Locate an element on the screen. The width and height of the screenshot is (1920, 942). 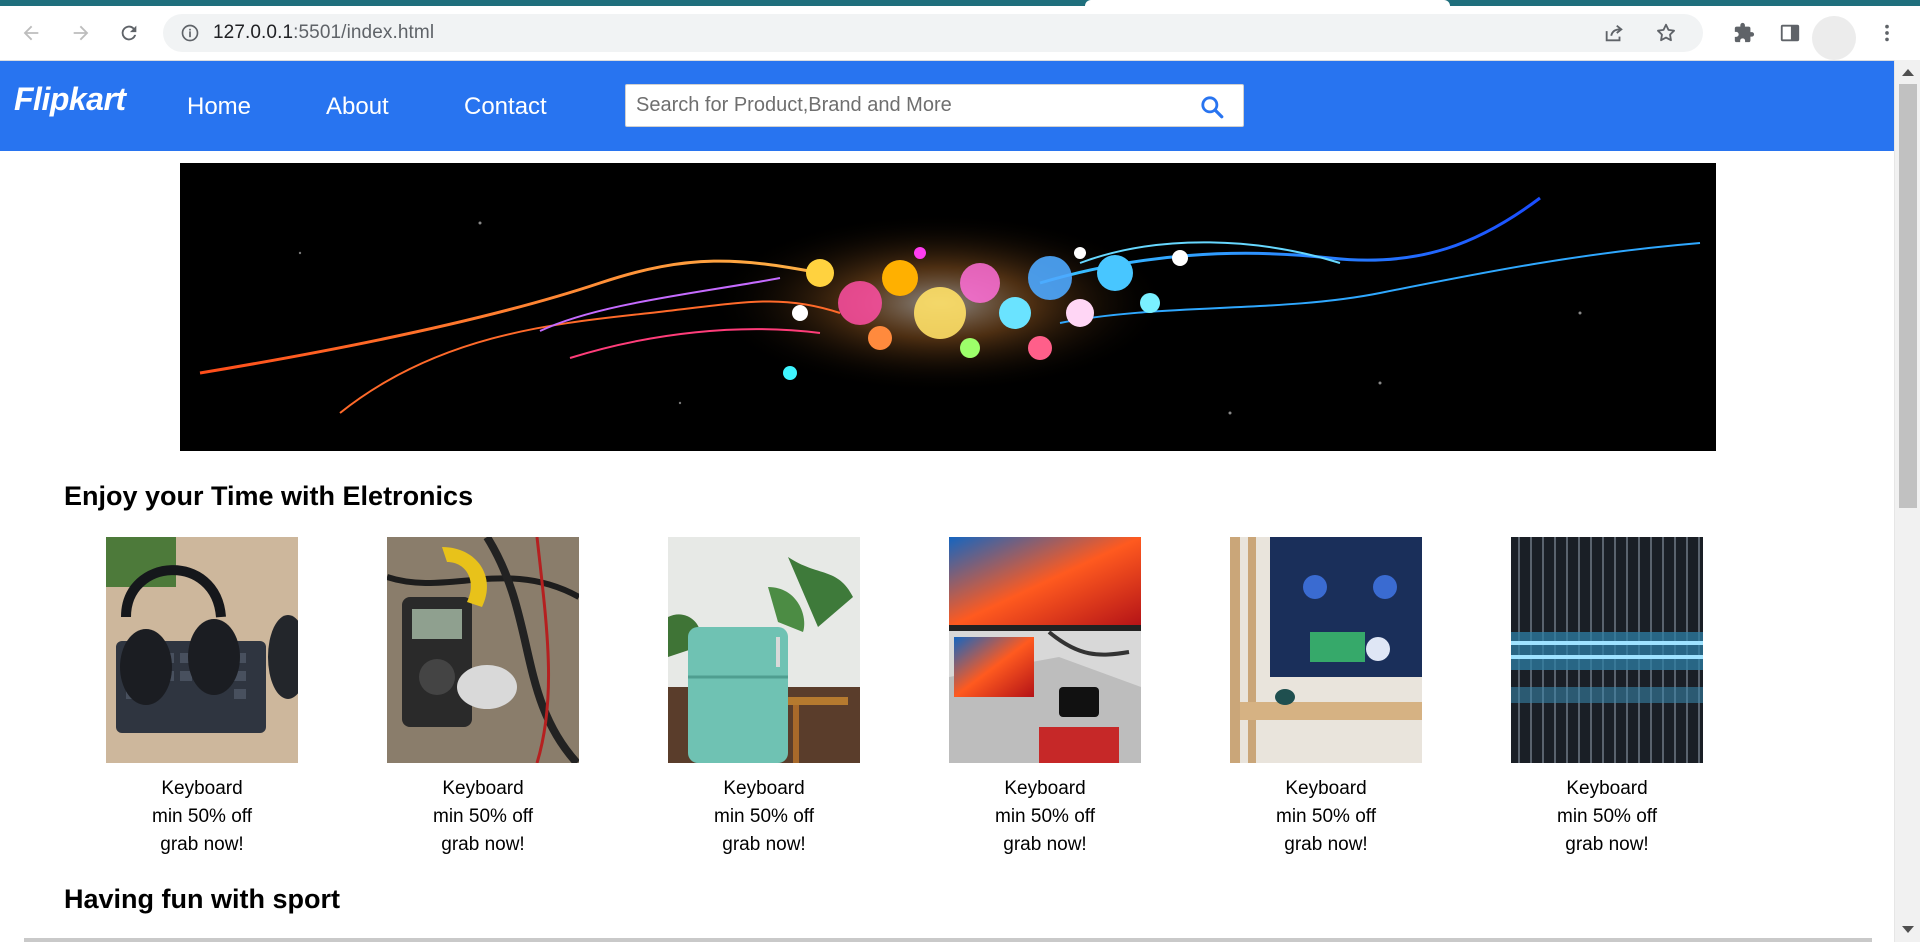
scrollbar-thumb is located at coordinates (1908, 296).